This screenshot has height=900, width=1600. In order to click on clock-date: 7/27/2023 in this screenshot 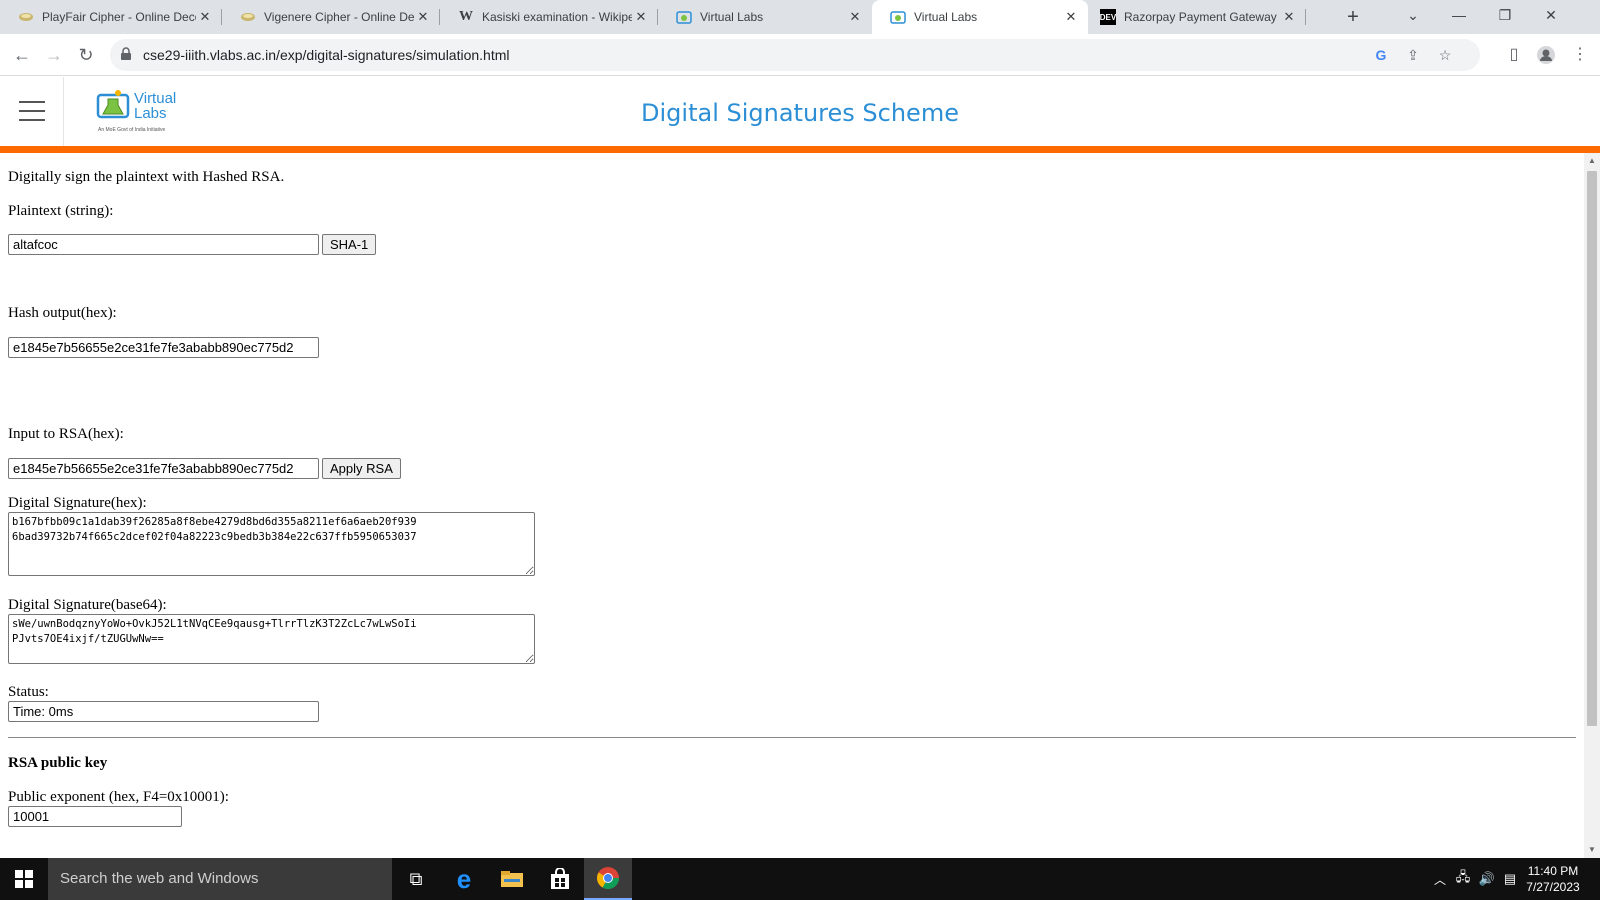, I will do `click(1553, 887)`.